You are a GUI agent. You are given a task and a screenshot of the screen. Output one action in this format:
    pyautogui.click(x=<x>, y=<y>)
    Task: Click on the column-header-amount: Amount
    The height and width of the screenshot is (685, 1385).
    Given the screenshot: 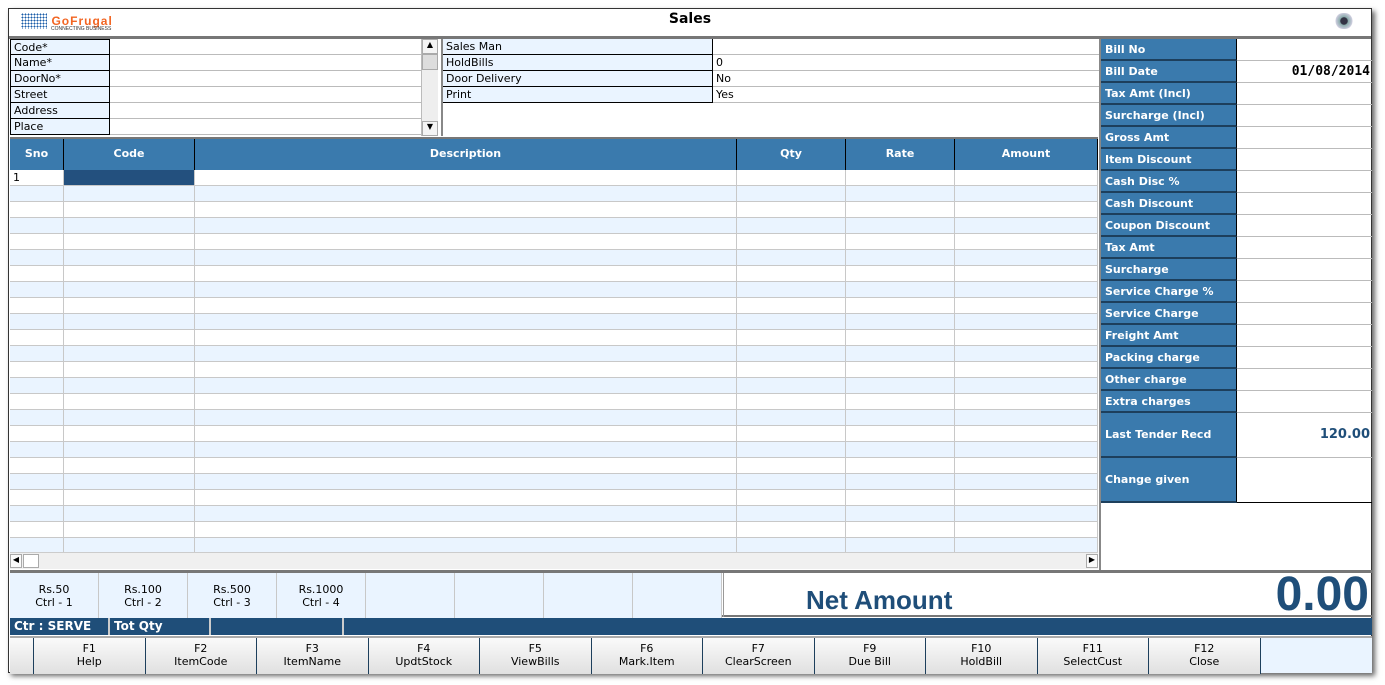 What is the action you would take?
    pyautogui.click(x=1026, y=154)
    